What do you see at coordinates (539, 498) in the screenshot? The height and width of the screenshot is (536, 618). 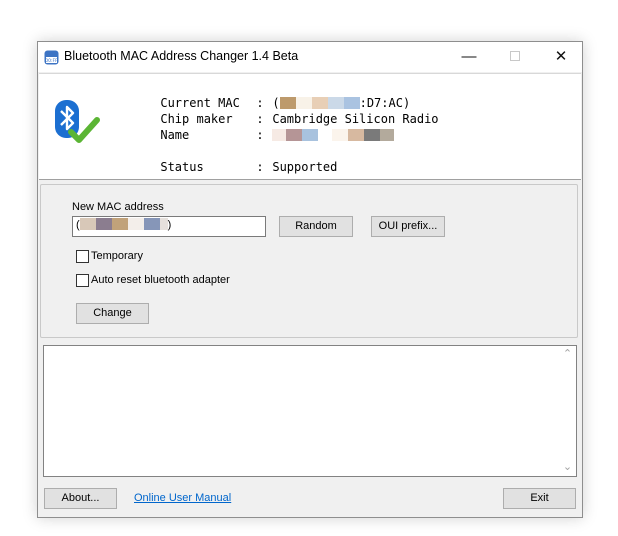 I see `exit-button: Exit` at bounding box center [539, 498].